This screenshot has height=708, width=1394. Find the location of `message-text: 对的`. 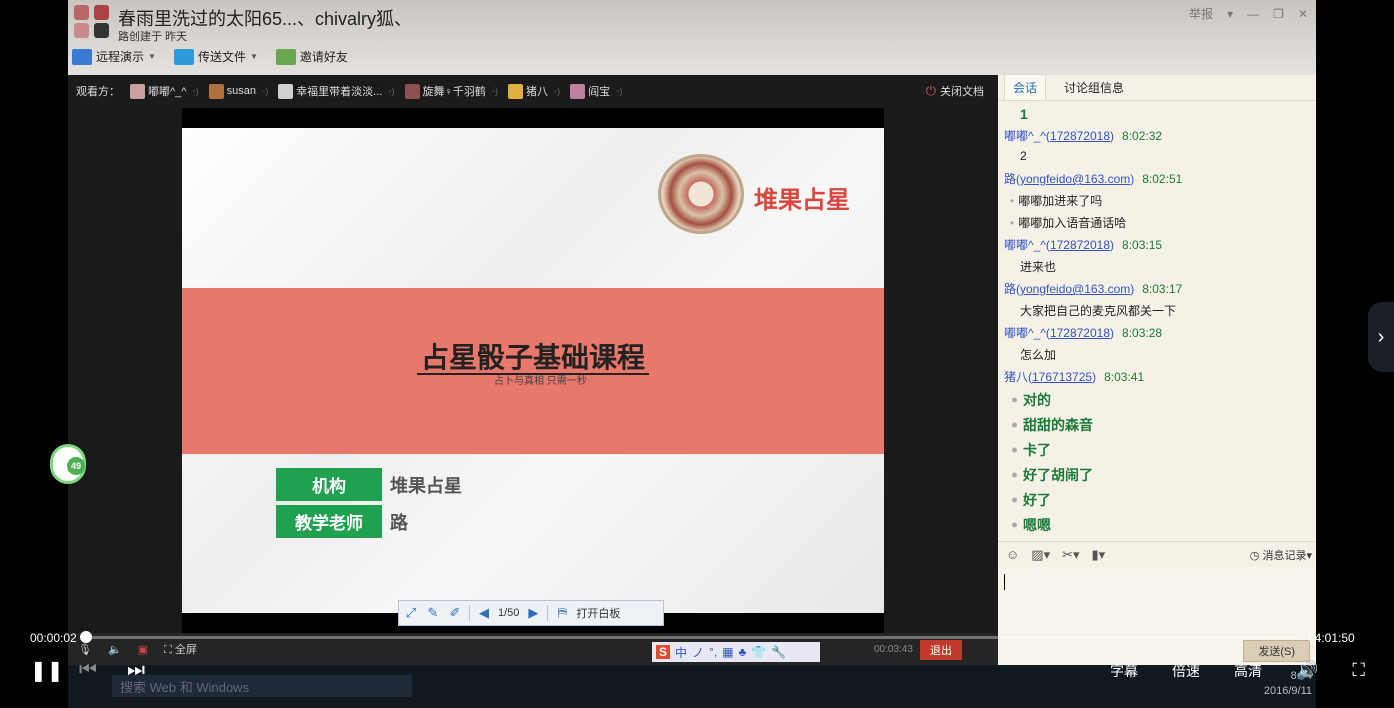

message-text: 对的 is located at coordinates (1036, 401).